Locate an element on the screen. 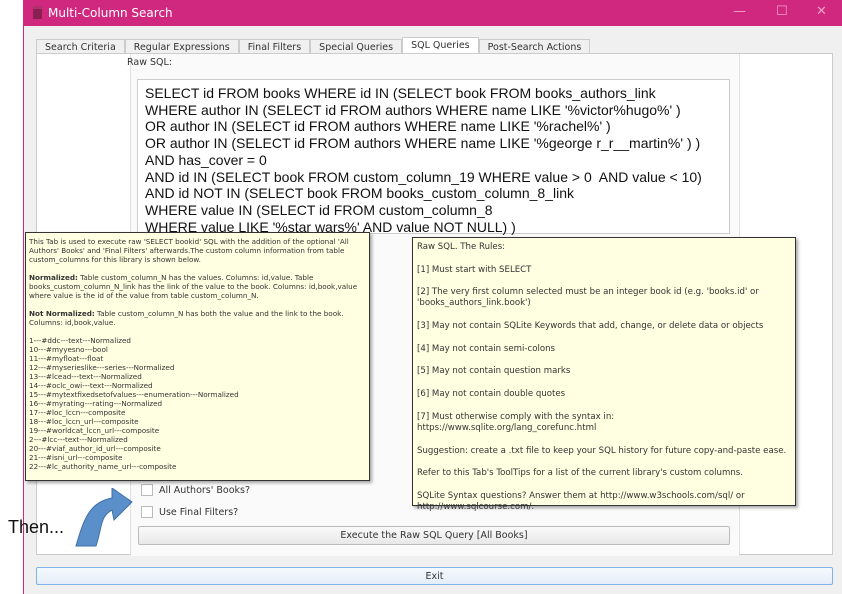 The width and height of the screenshot is (842, 594). sql-rule-line: Raw SQL. The Rules: is located at coordinates (461, 247).